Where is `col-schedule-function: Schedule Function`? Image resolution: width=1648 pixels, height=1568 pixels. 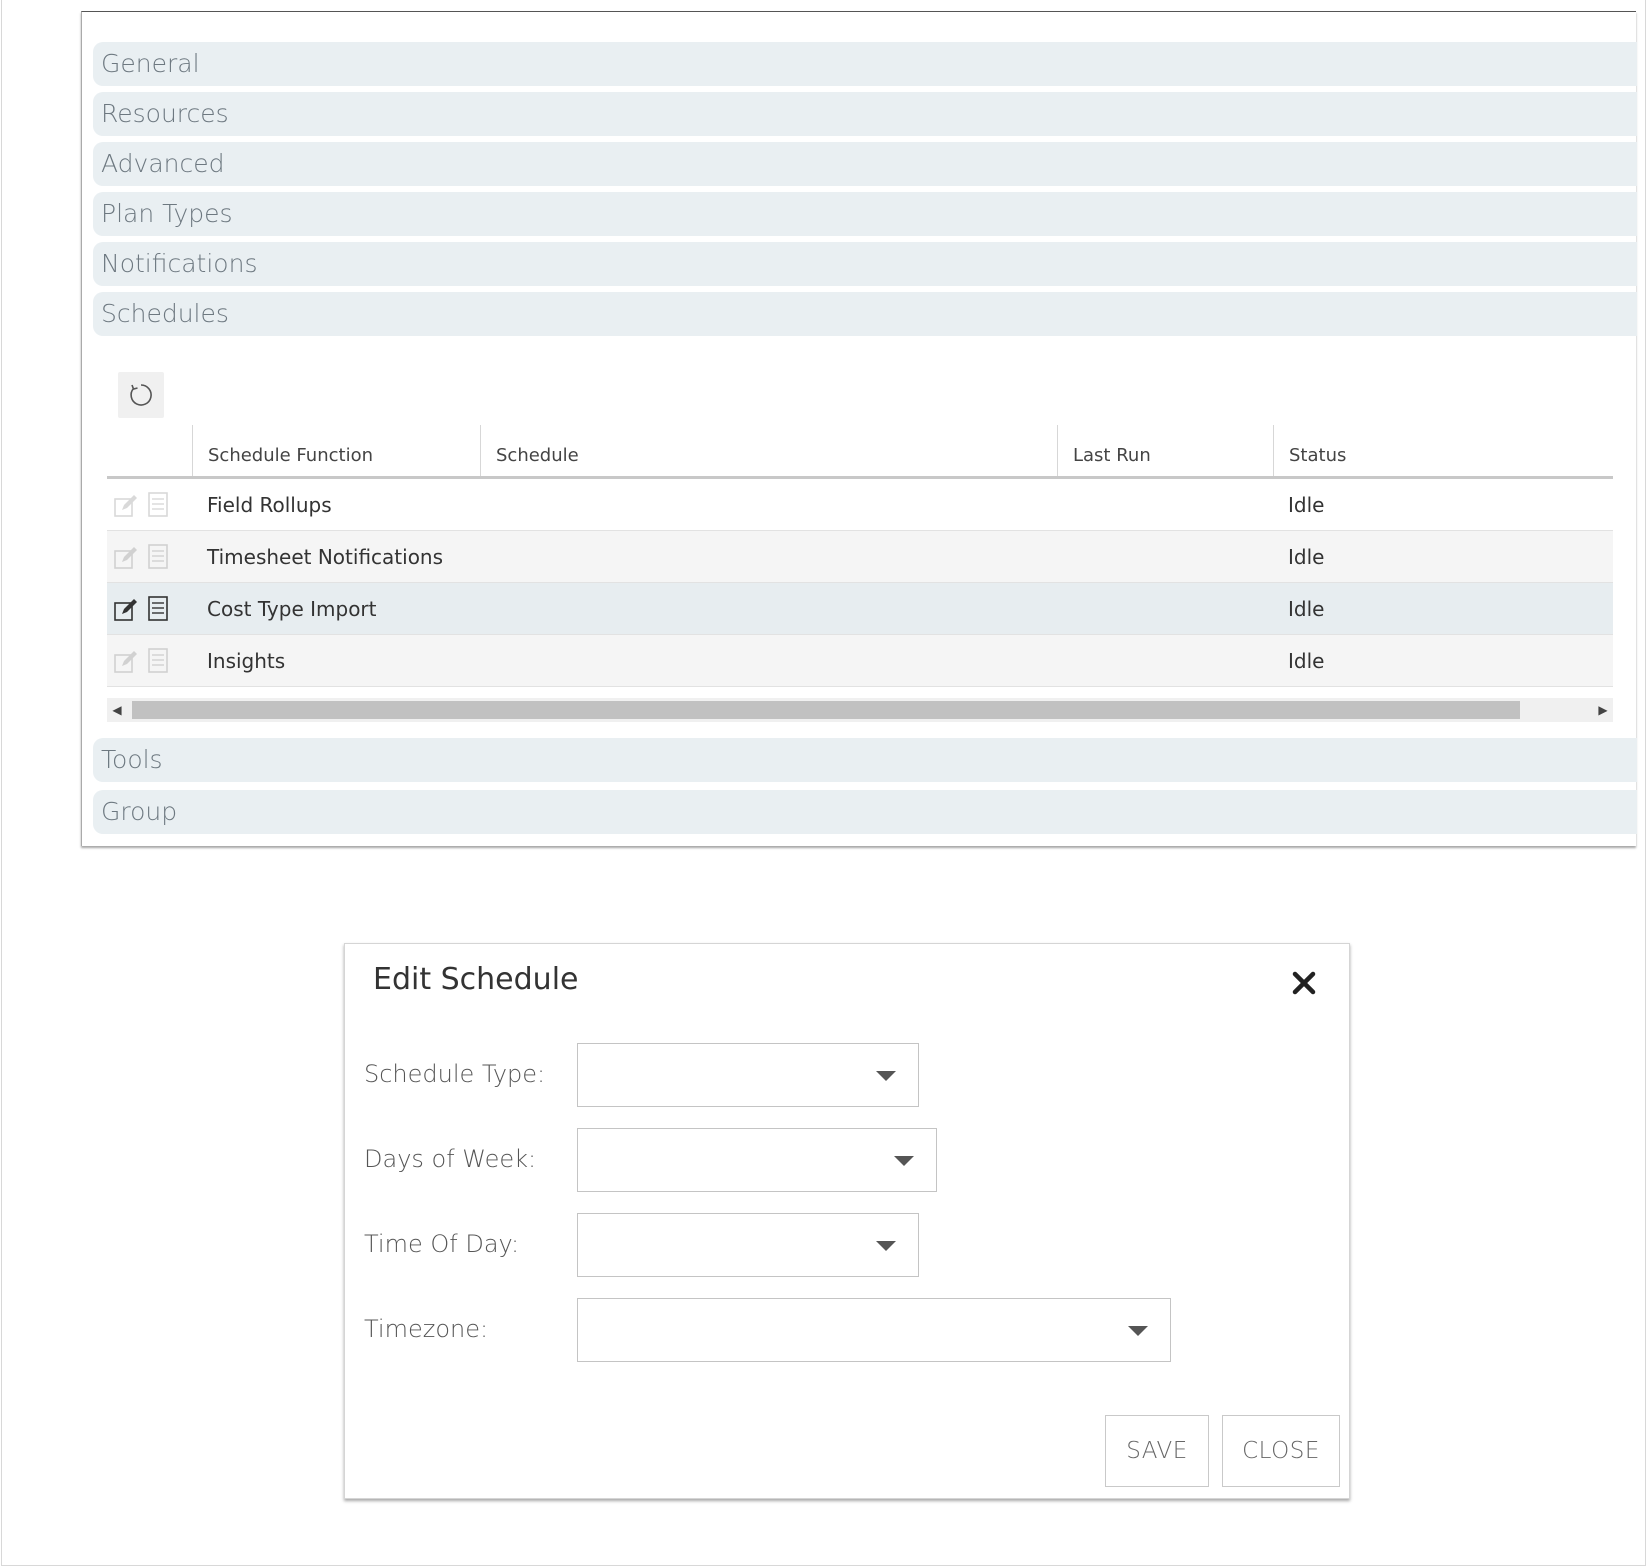 col-schedule-function: Schedule Function is located at coordinates (336, 450).